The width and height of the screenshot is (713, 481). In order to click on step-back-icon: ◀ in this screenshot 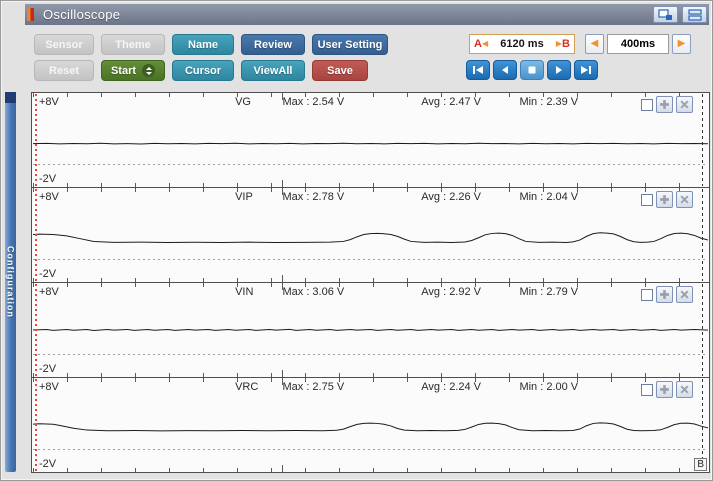, I will do `click(594, 43)`.